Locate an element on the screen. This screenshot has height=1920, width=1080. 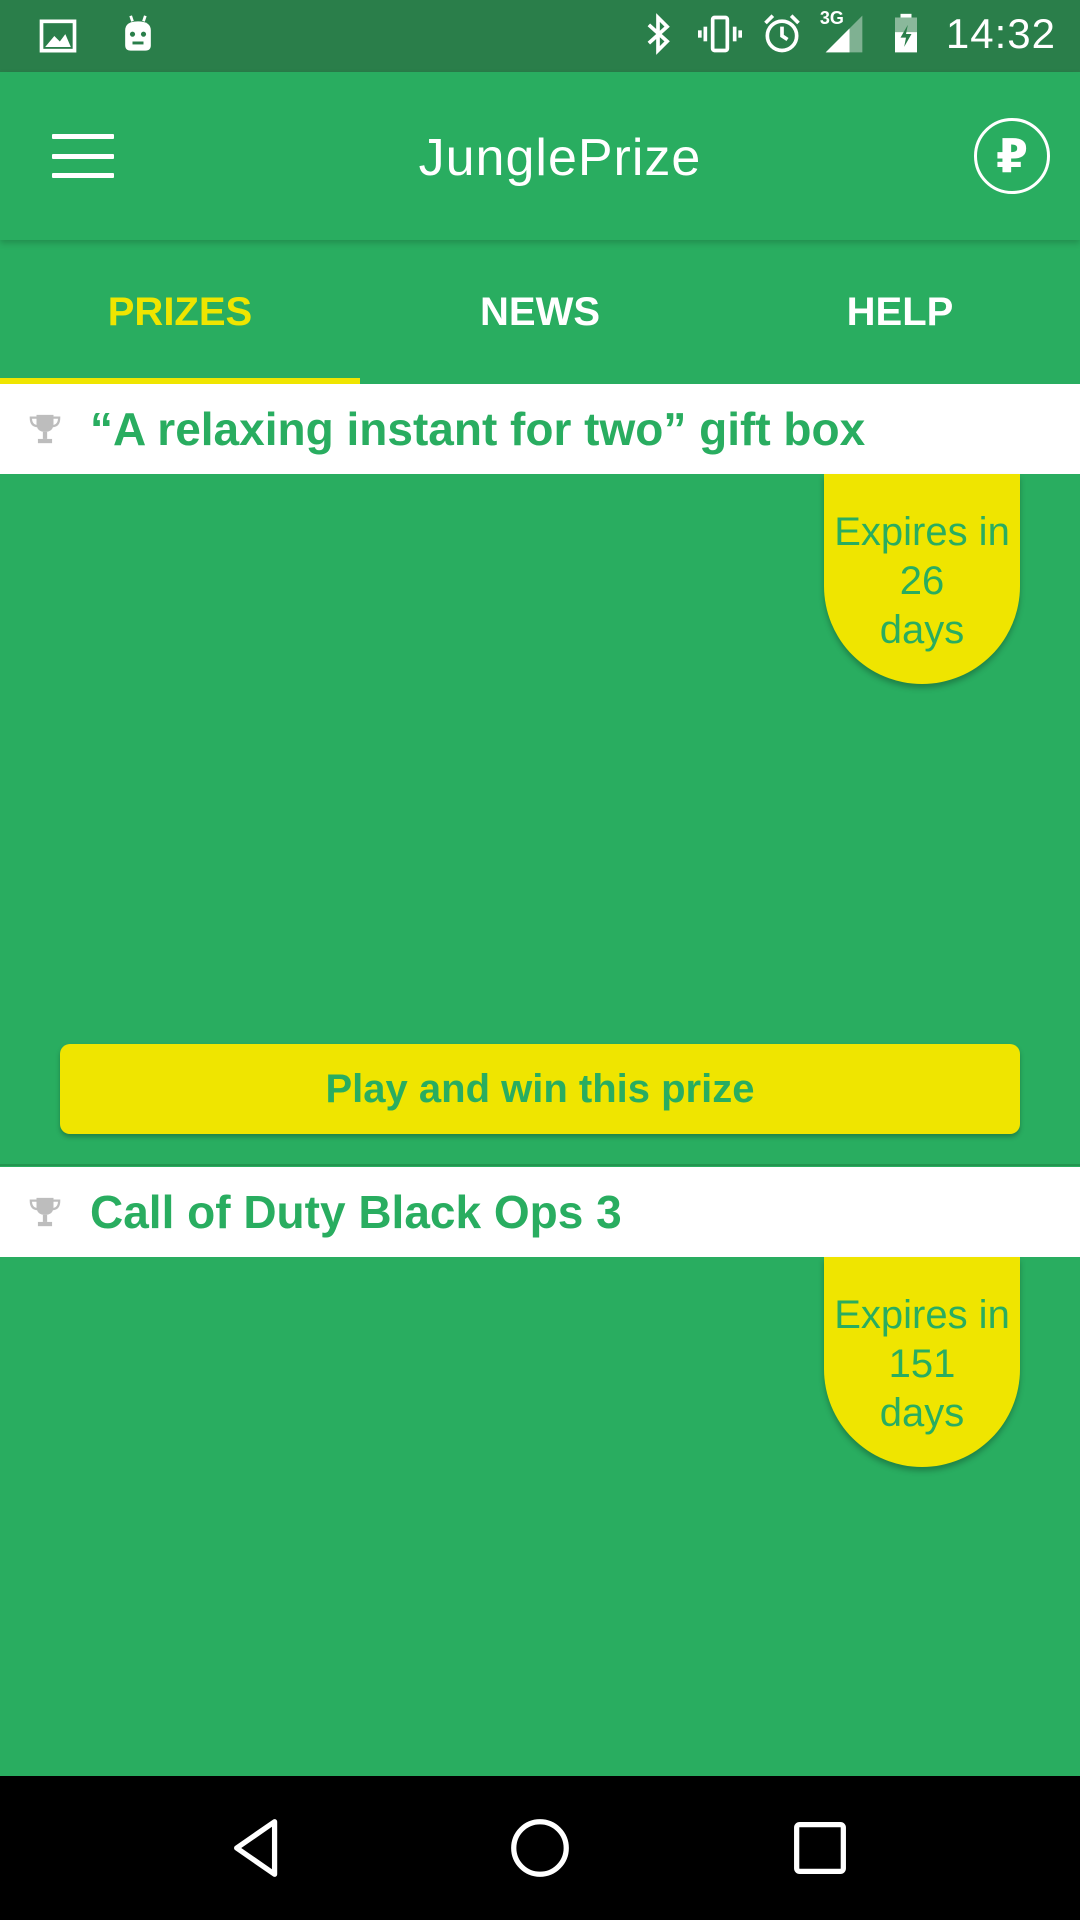
divider is located at coordinates (540, 1165).